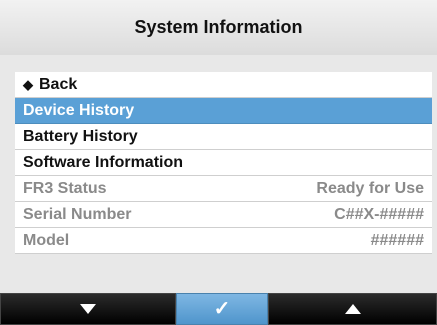  I want to click on back-item-content: ◆ Back, so click(50, 85).